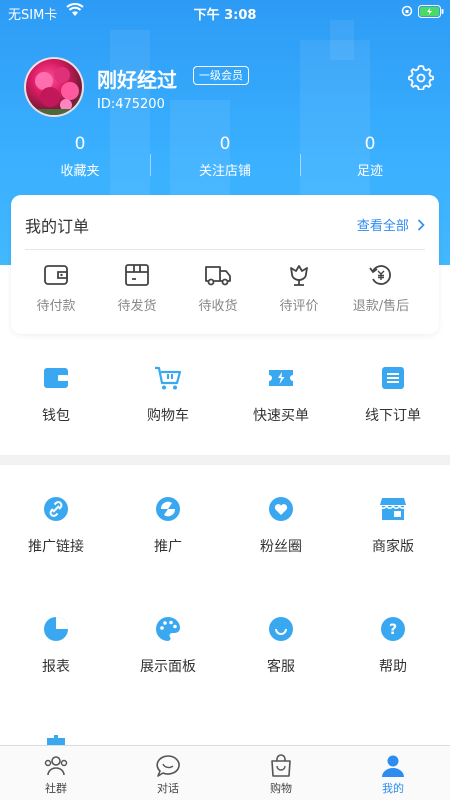  I want to click on settings-gear-icon, so click(421, 77).